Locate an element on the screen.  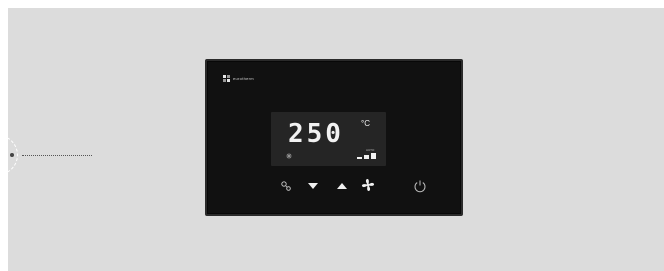
lcd-screen: 250 °C AUTO is located at coordinates (328, 139).